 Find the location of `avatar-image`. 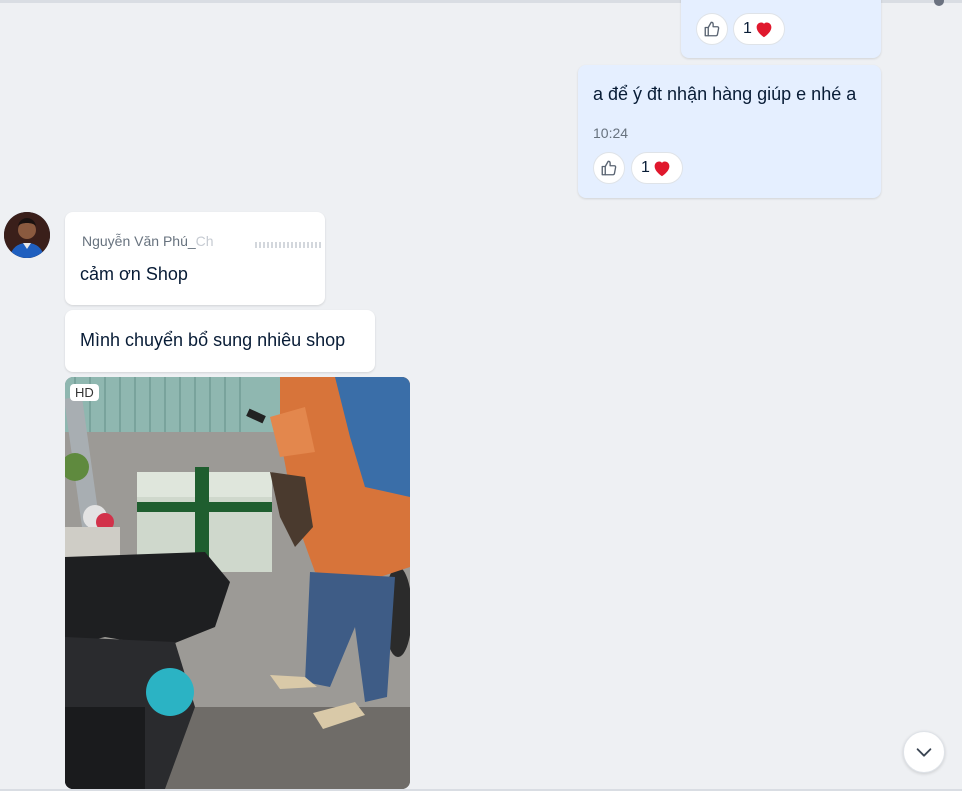

avatar-image is located at coordinates (27, 235).